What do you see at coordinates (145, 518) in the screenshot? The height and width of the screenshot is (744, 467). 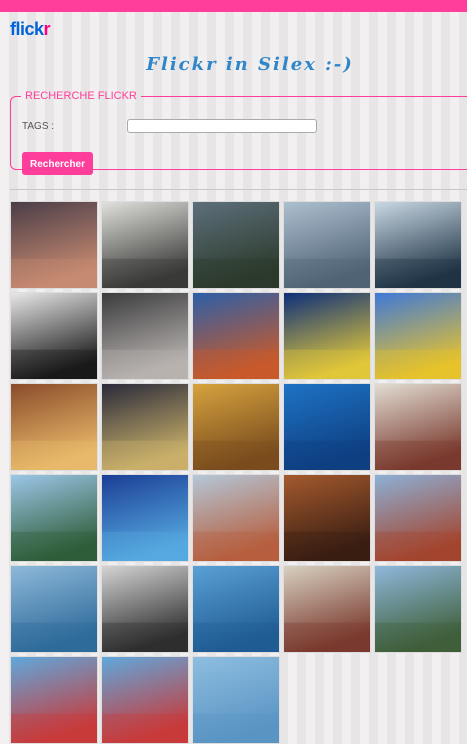 I see `photo-city-fountain-dusk` at bounding box center [145, 518].